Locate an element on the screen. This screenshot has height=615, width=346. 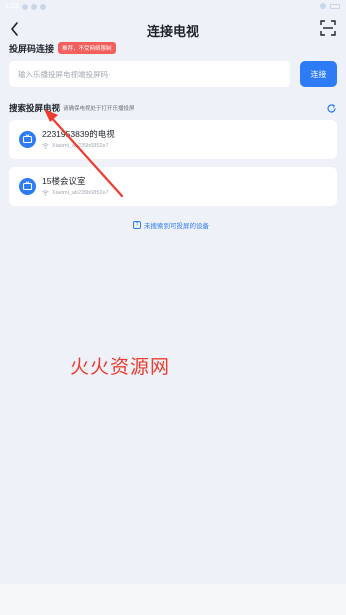
device-item: 2231953839的电视 Xiaomi_ab235b6852e7 is located at coordinates (173, 139).